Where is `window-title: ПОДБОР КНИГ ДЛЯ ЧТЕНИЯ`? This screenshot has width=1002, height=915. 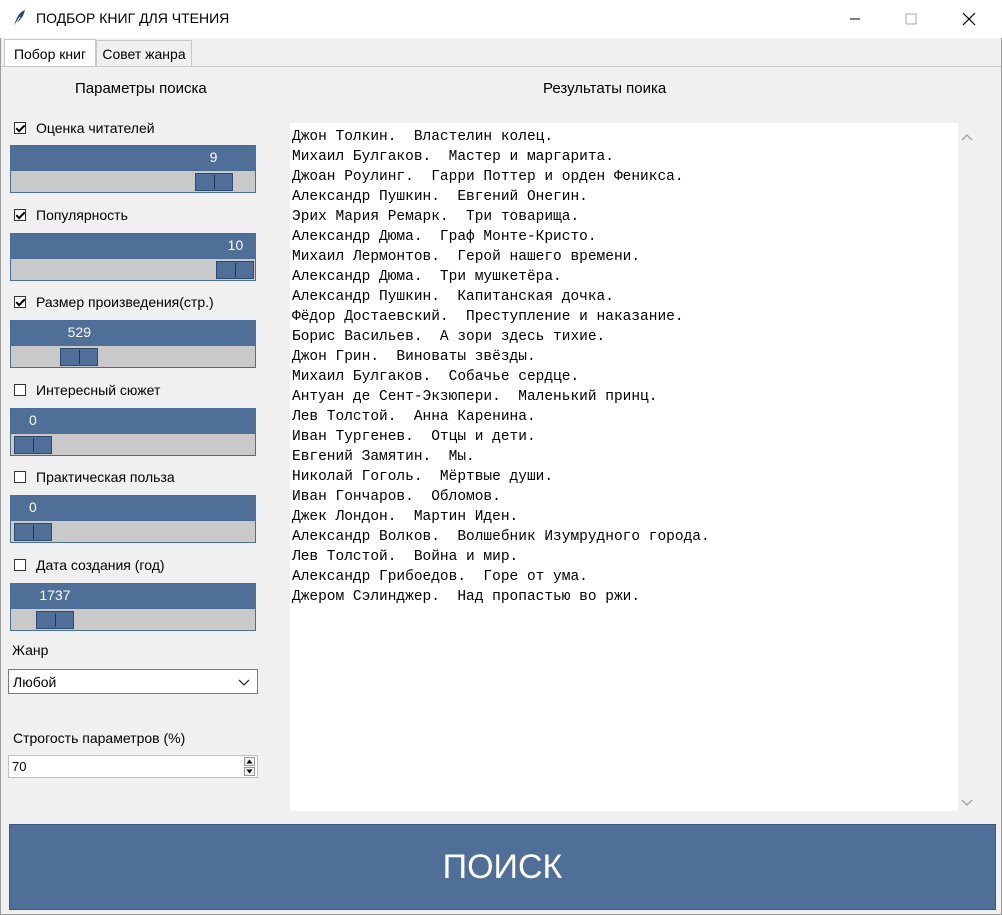 window-title: ПОДБОР КНИГ ДЛЯ ЧТЕНИЯ is located at coordinates (133, 18).